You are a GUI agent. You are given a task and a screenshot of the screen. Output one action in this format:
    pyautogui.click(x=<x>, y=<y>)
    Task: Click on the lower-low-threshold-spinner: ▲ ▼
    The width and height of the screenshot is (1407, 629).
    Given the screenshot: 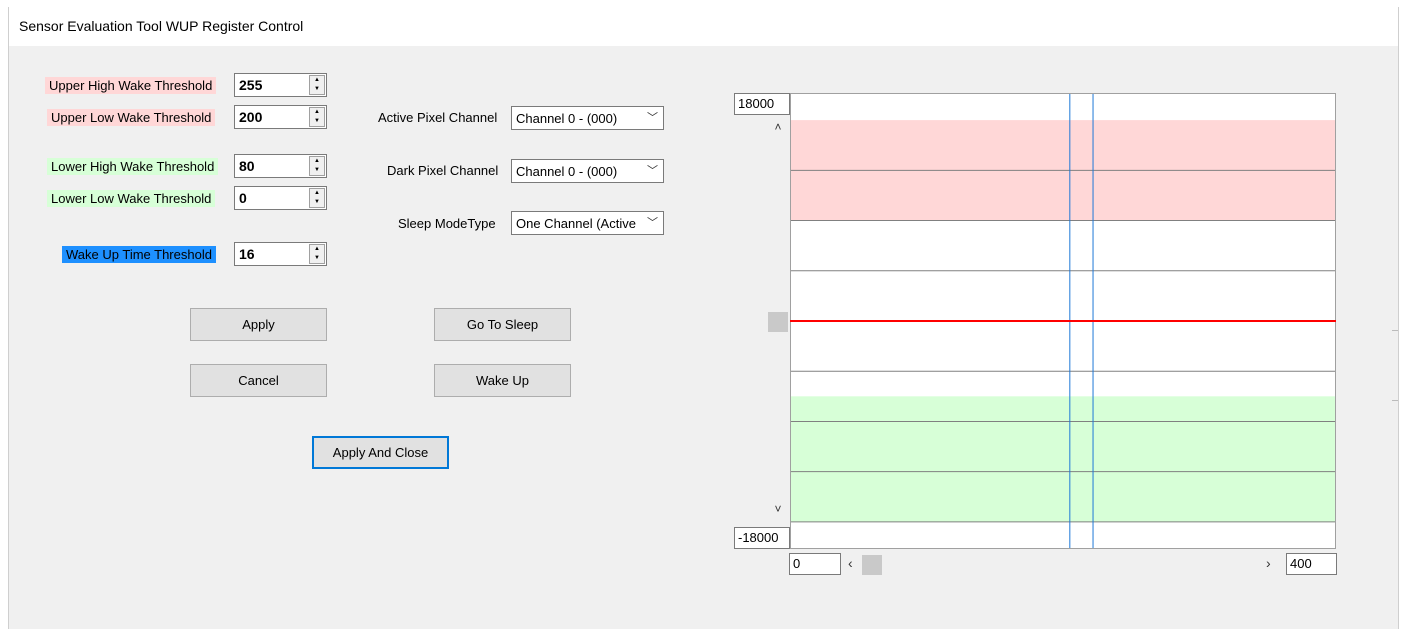 What is the action you would take?
    pyautogui.click(x=317, y=198)
    